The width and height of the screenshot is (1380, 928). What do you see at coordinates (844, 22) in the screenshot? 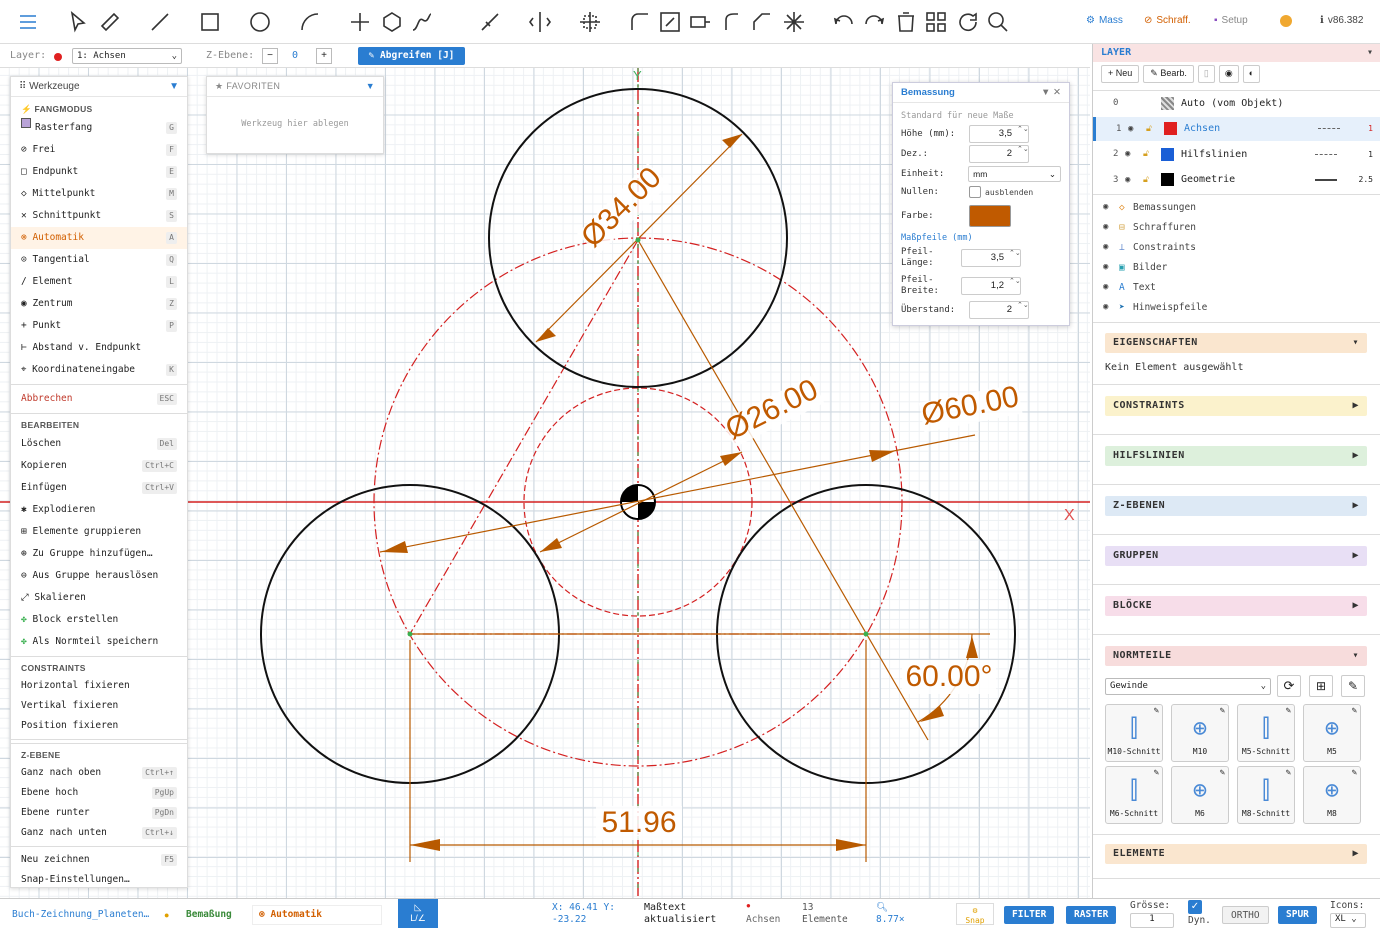
I see `undo-icon` at bounding box center [844, 22].